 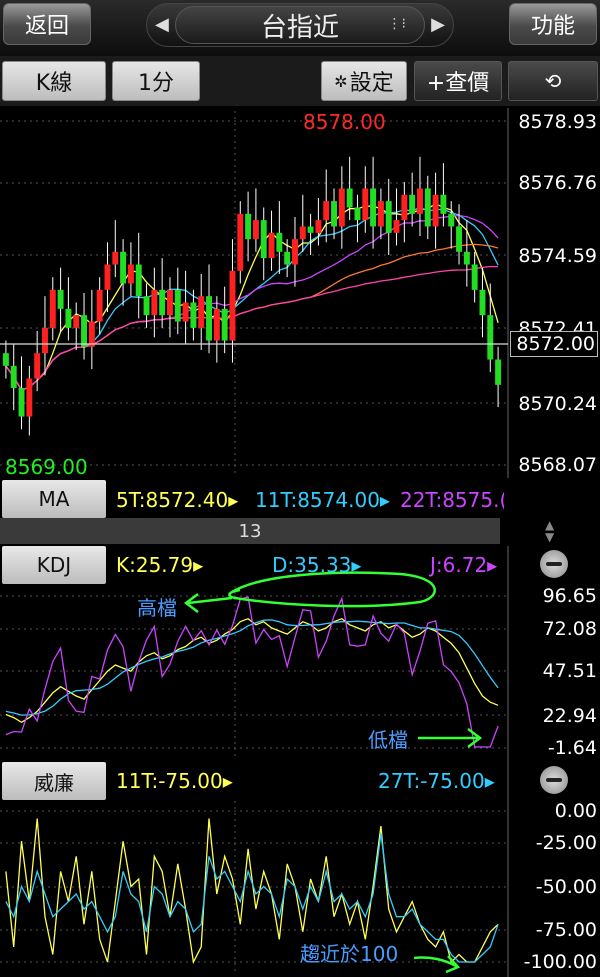 I want to click on wr-tick-1: 0.00, so click(x=575, y=811).